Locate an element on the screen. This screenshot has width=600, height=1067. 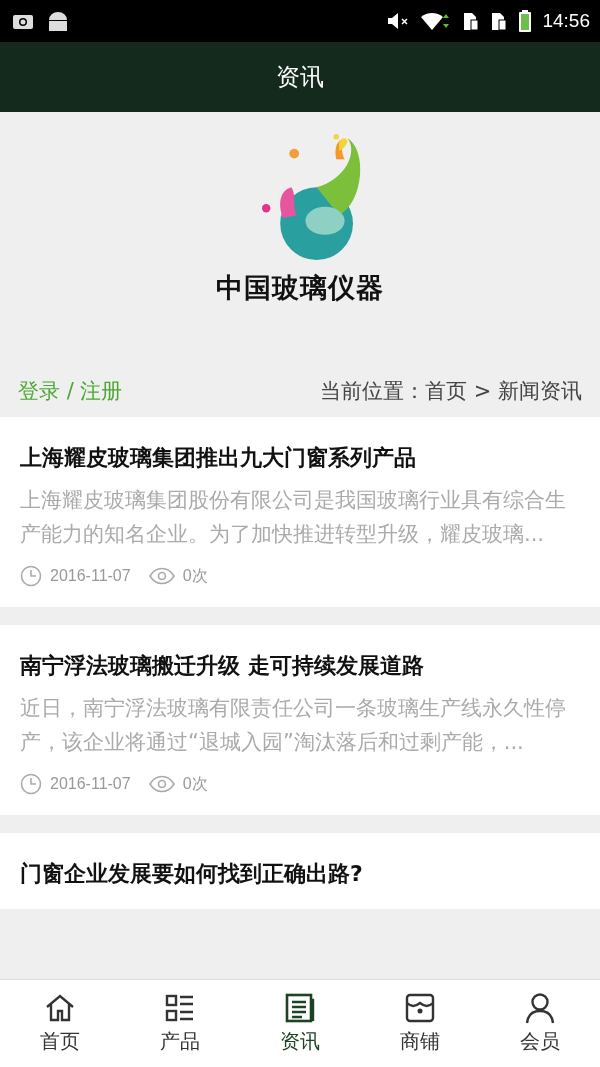
article-card: 门窗企业发展要如何找到正确出路? is located at coordinates (300, 871).